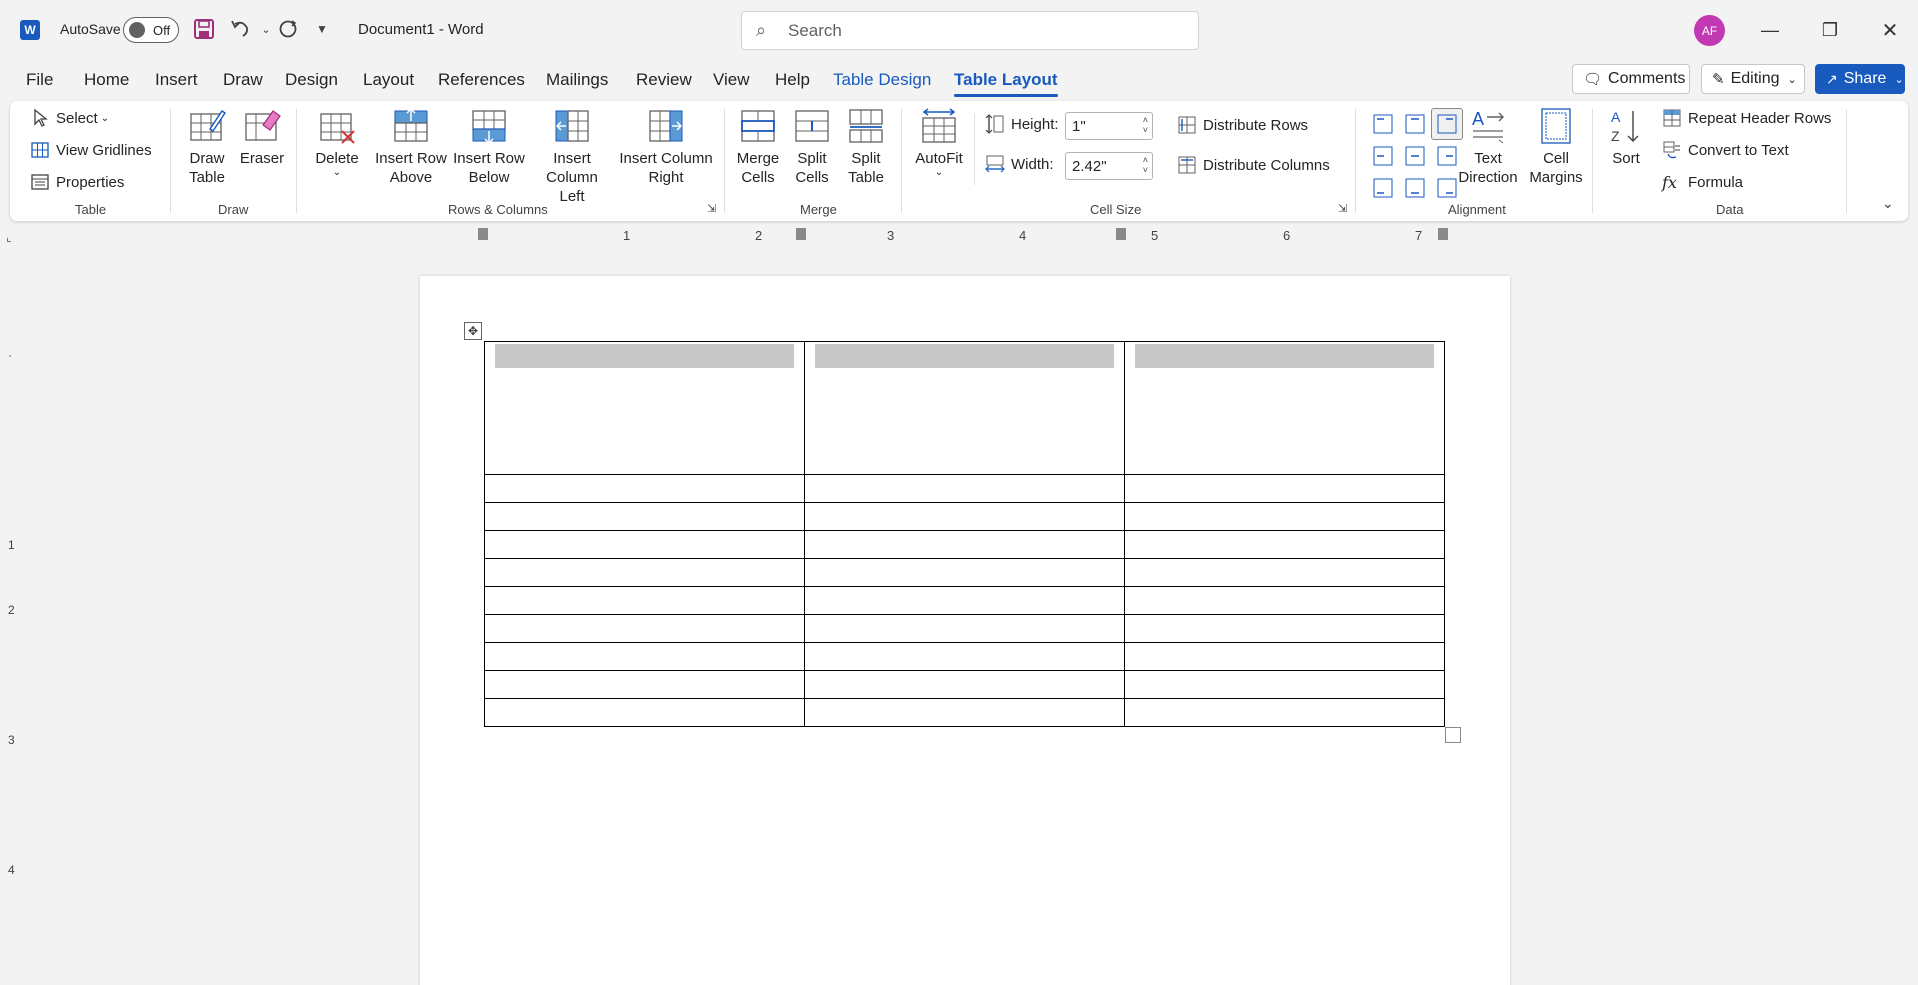 The width and height of the screenshot is (1918, 985). Describe the element at coordinates (288, 29) in the screenshot. I see `redo-icon` at that location.